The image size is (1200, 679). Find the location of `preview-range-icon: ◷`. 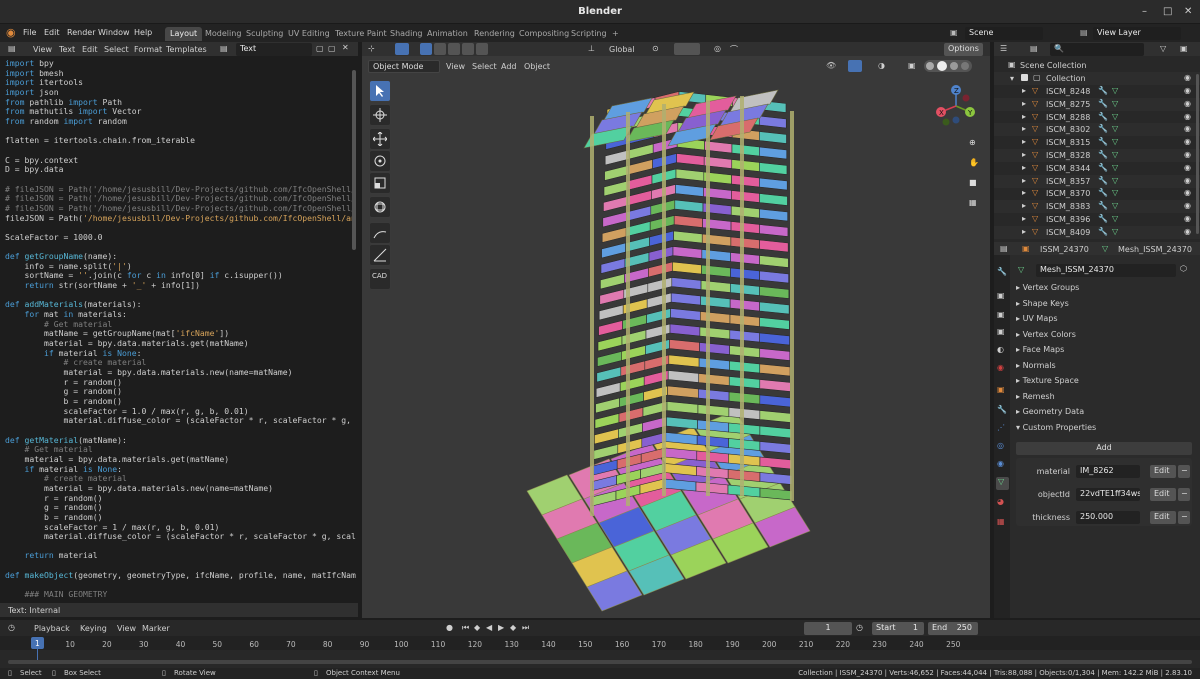

preview-range-icon: ◷ is located at coordinates (859, 627).